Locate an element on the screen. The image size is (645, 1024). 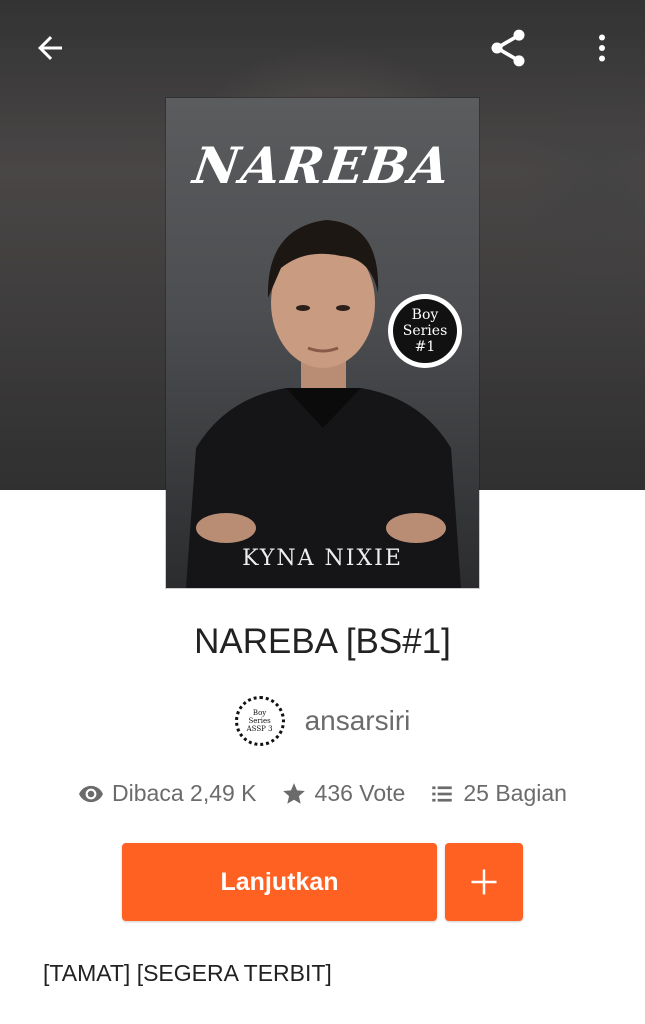
cover-series-badge: Boy Series #1 is located at coordinates (425, 331).